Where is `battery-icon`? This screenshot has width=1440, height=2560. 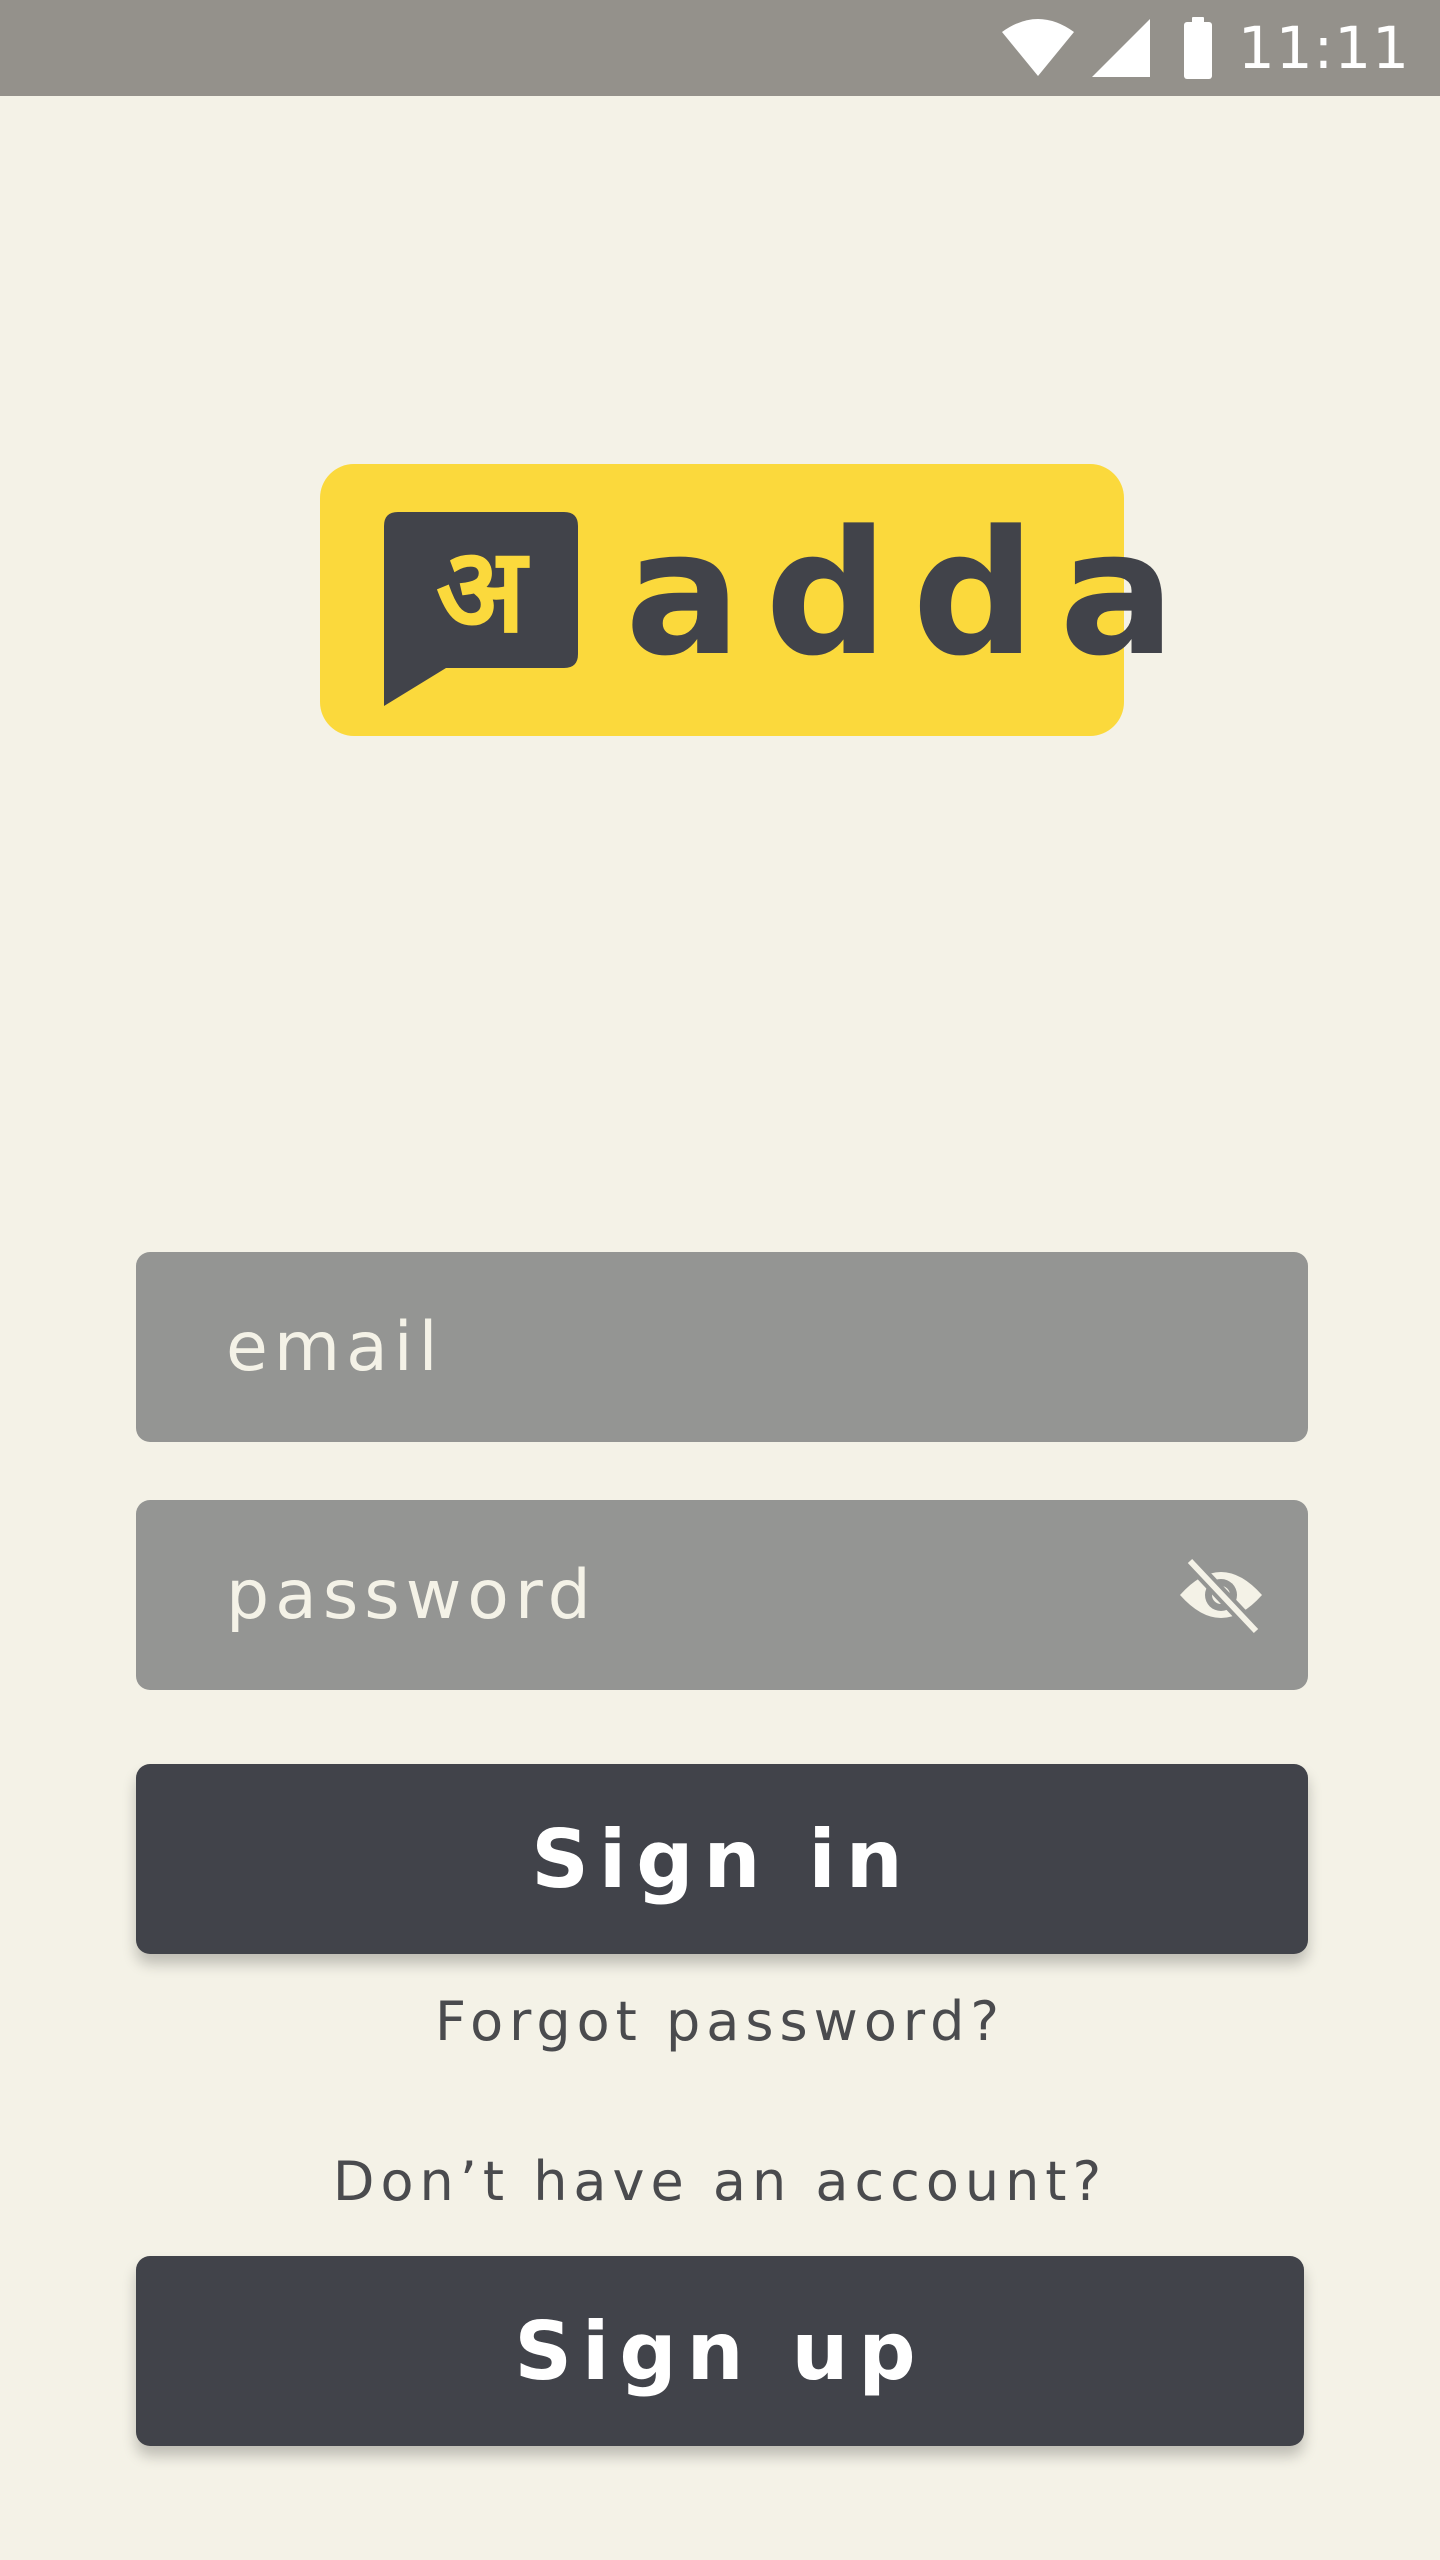 battery-icon is located at coordinates (1198, 48).